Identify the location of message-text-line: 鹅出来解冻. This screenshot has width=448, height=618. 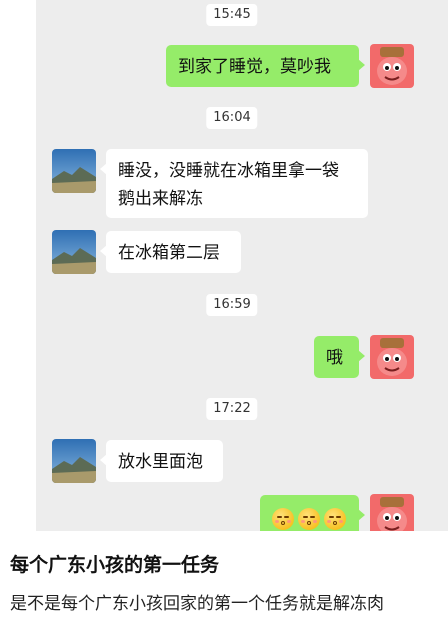
(160, 199).